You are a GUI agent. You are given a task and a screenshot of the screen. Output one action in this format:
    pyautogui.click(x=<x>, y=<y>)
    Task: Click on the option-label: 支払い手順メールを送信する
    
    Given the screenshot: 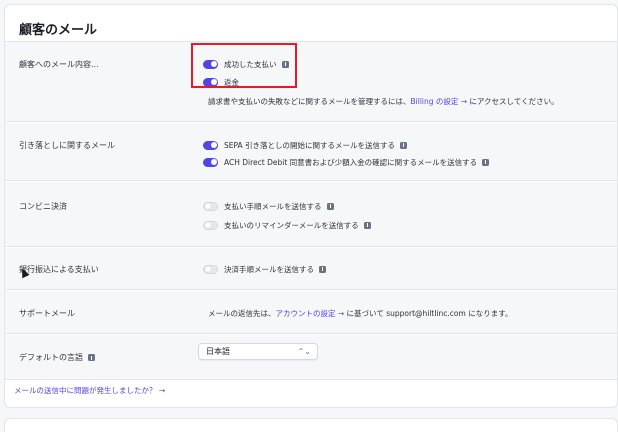 What is the action you would take?
    pyautogui.click(x=273, y=206)
    